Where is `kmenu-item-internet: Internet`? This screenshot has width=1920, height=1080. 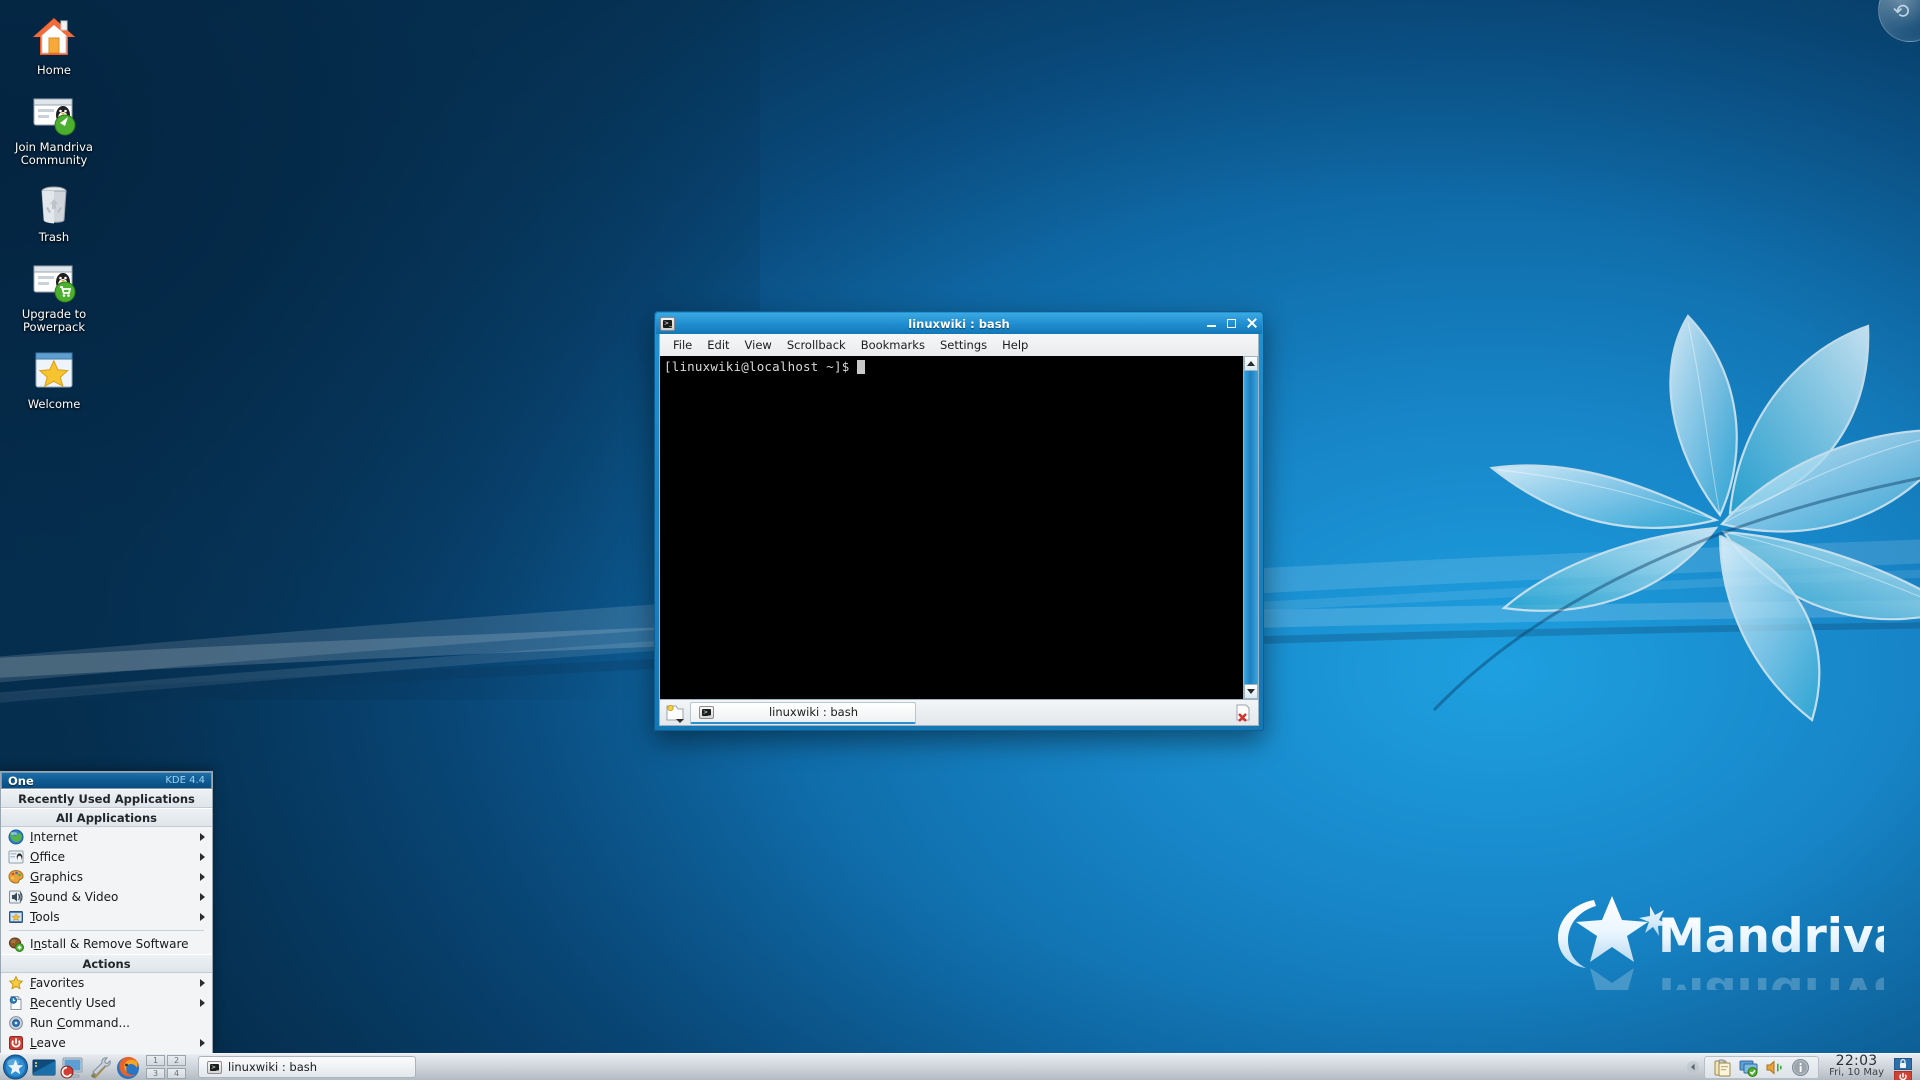
kmenu-item-internet: Internet is located at coordinates (106, 837).